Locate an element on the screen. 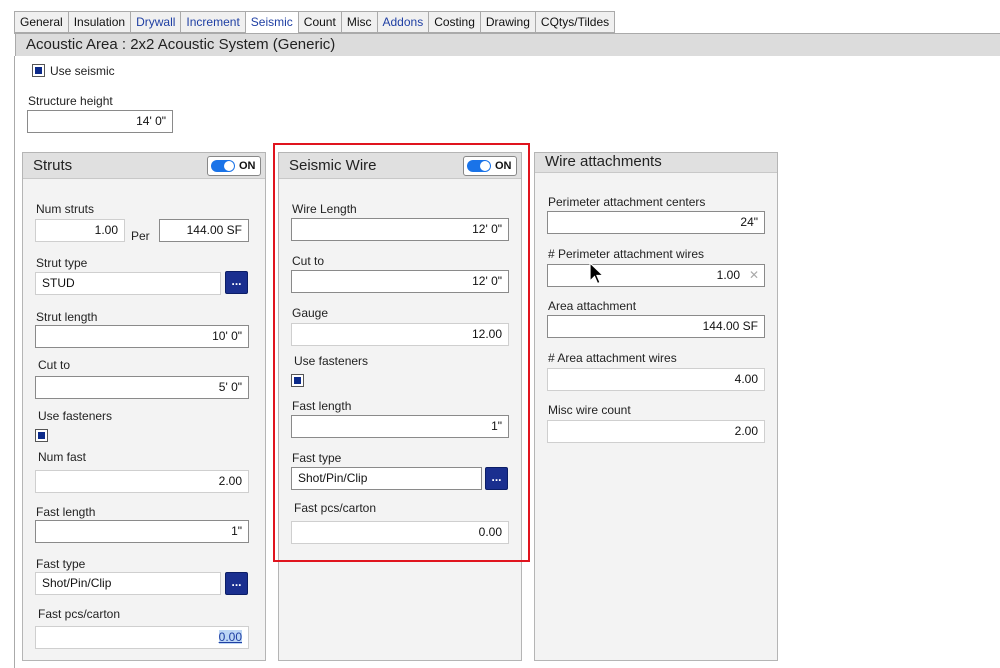  structure-height-label: Structure height is located at coordinates (70, 101).